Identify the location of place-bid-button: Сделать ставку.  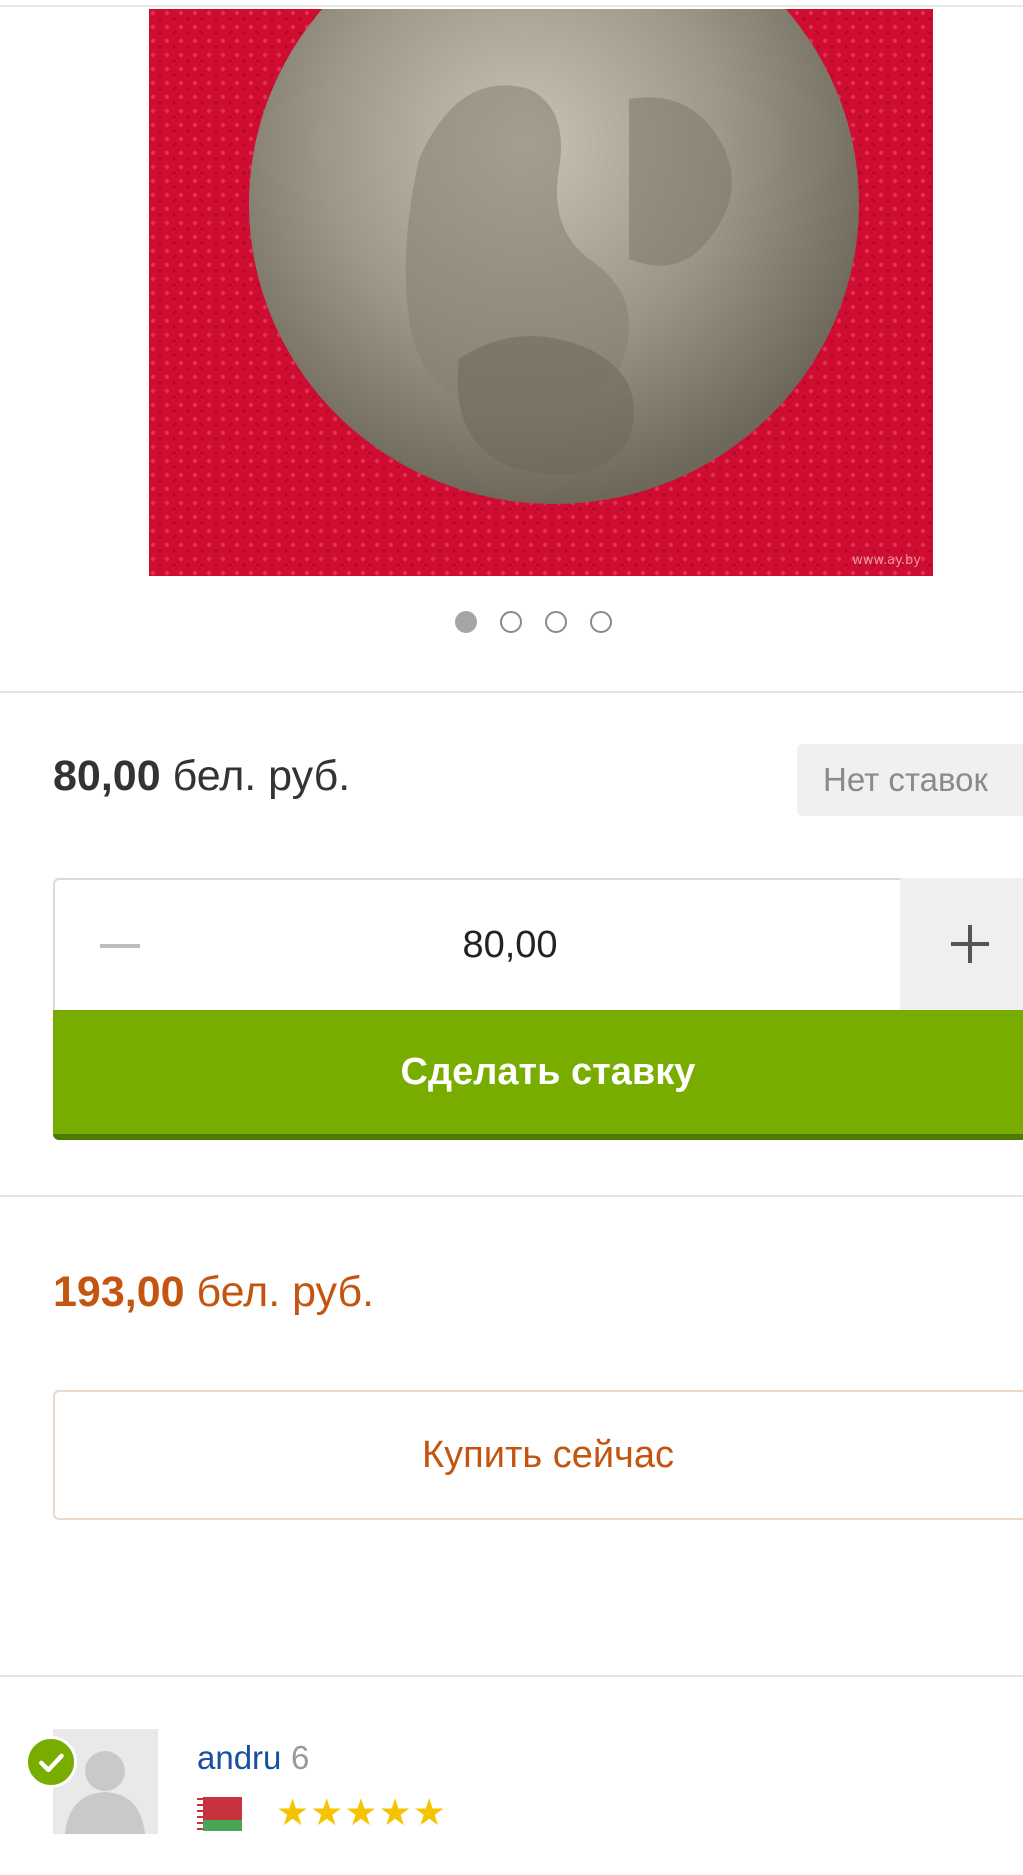
(538, 1075).